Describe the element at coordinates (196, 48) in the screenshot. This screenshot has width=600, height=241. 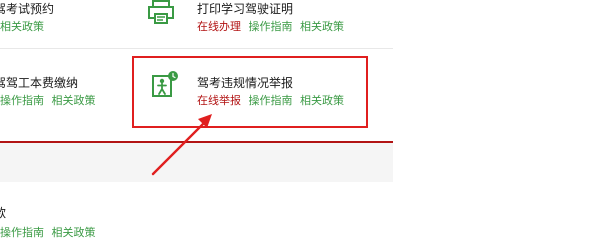
I see `row-divider` at that location.